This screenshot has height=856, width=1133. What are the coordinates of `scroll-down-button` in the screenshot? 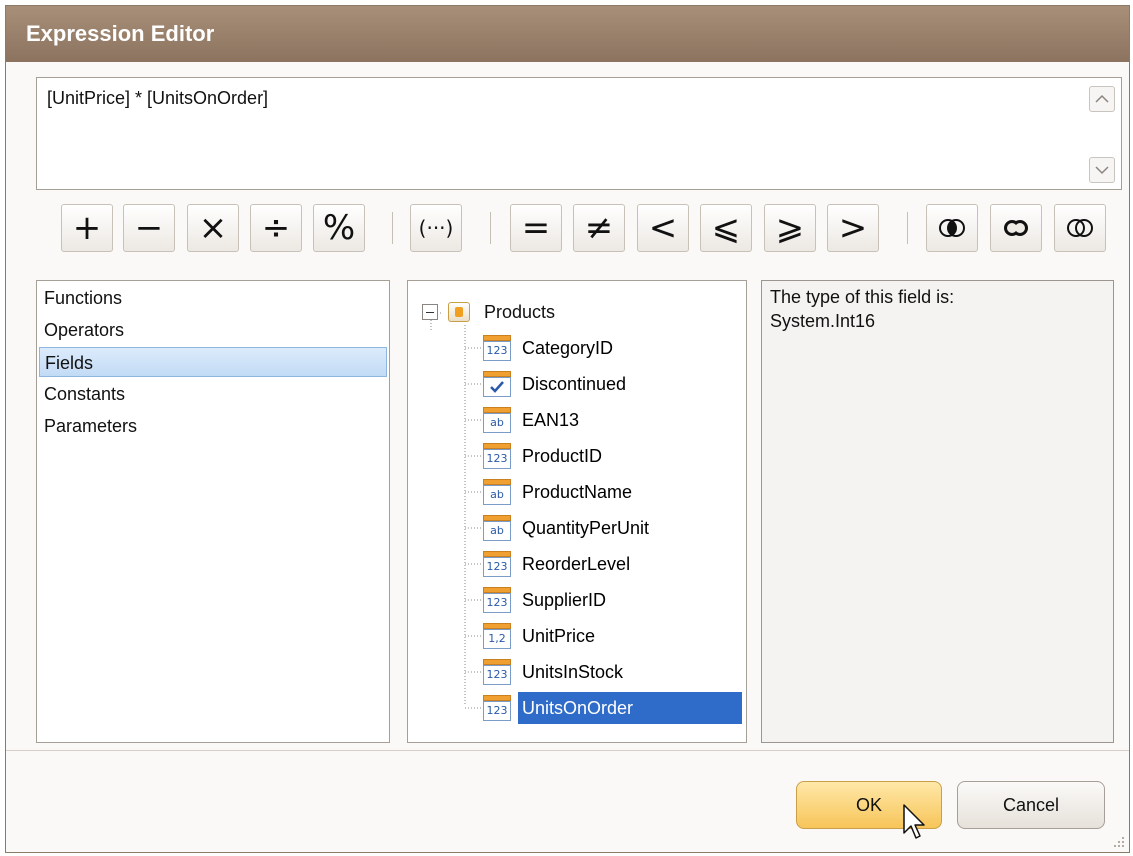 It's located at (1102, 170).